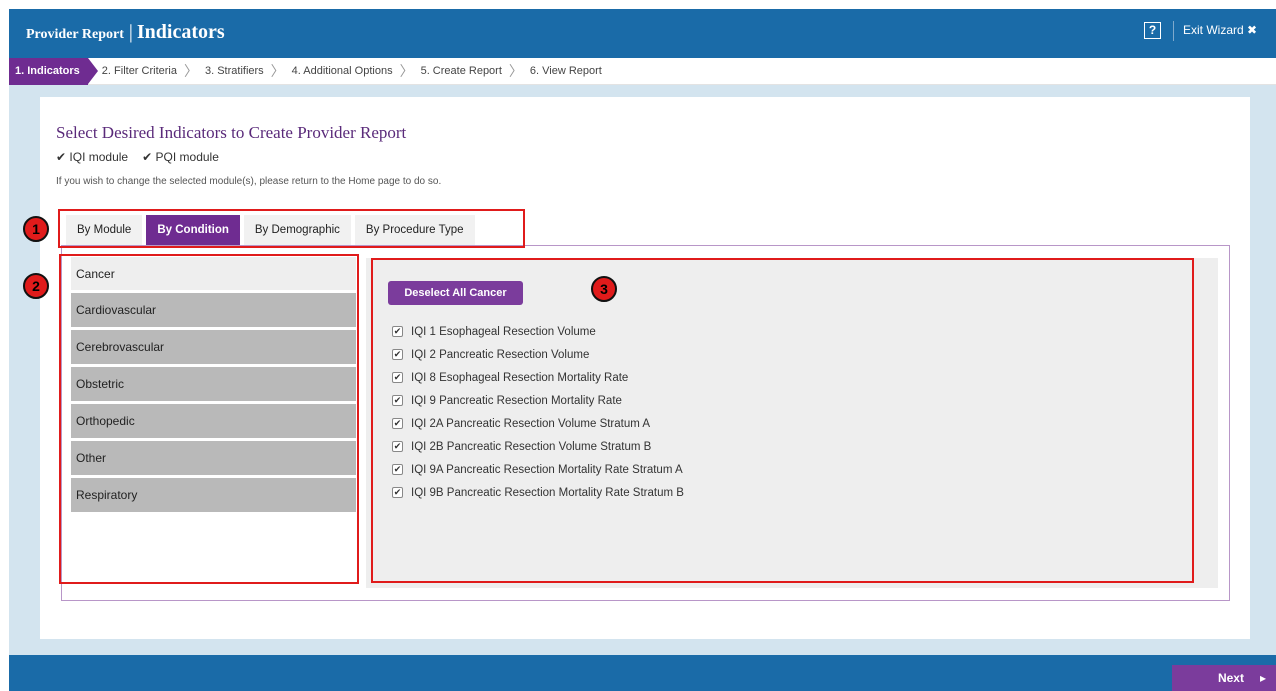 The width and height of the screenshot is (1276, 691). I want to click on step-create-report: 5. Create Report 〉, so click(475, 71).